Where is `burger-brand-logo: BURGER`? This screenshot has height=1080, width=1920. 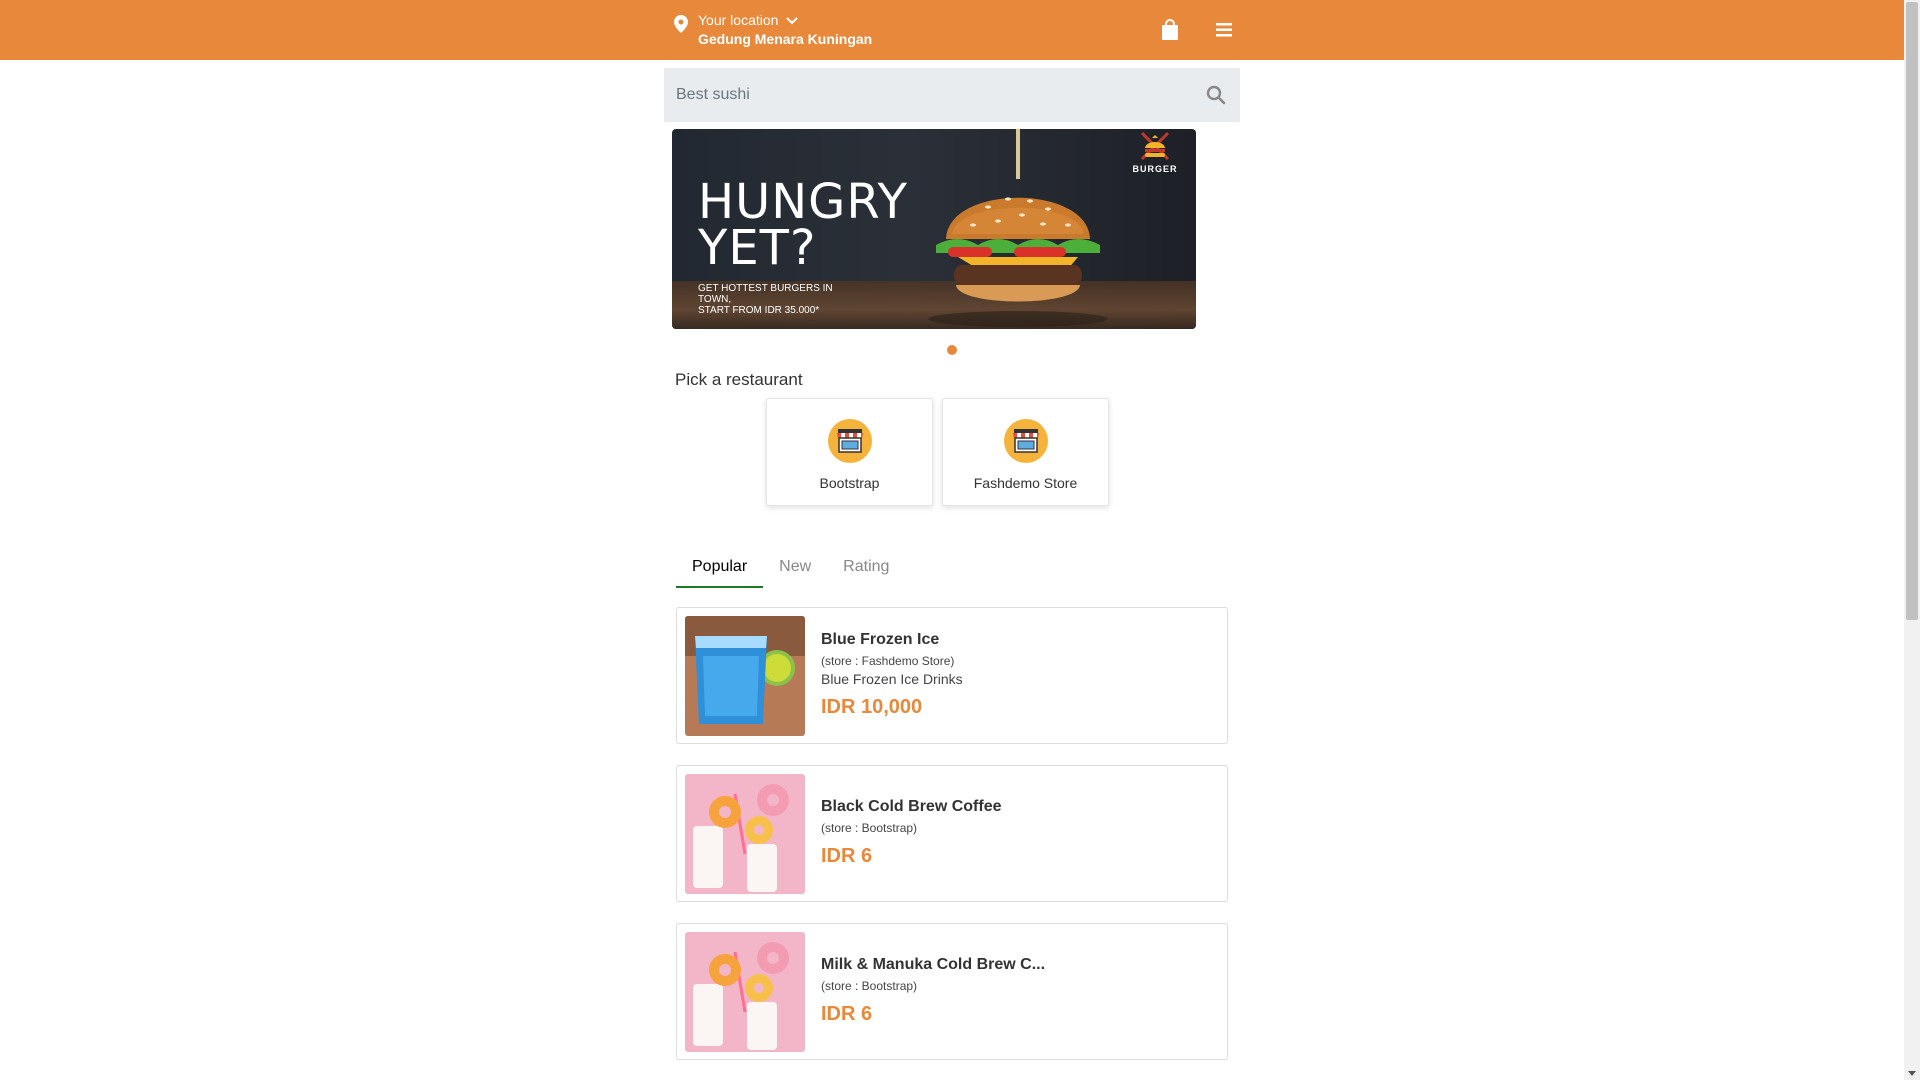 burger-brand-logo: BURGER is located at coordinates (1155, 152).